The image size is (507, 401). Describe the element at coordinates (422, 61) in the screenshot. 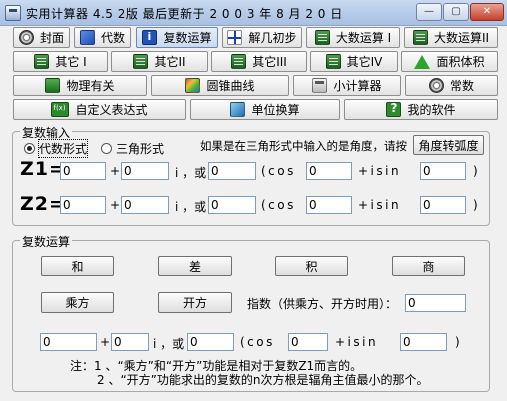

I see `triangle-icon` at that location.